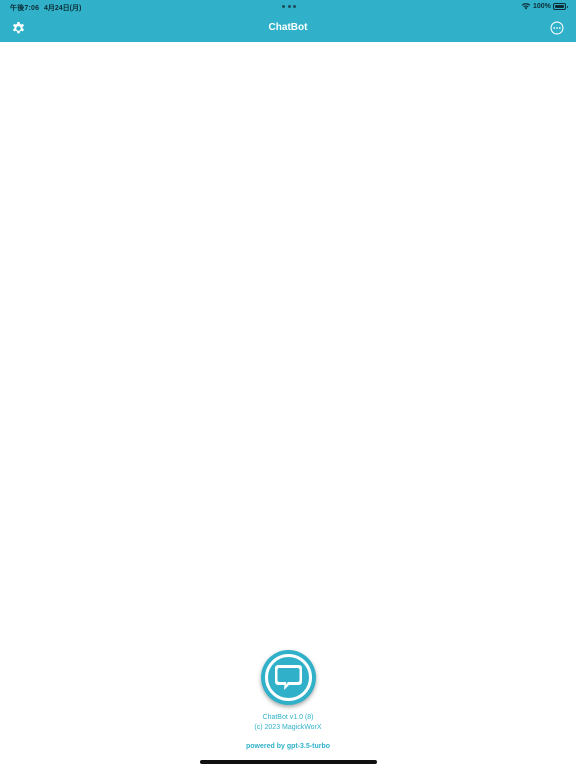 The height and width of the screenshot is (768, 576). What do you see at coordinates (526, 6) in the screenshot?
I see `wifi-icon` at bounding box center [526, 6].